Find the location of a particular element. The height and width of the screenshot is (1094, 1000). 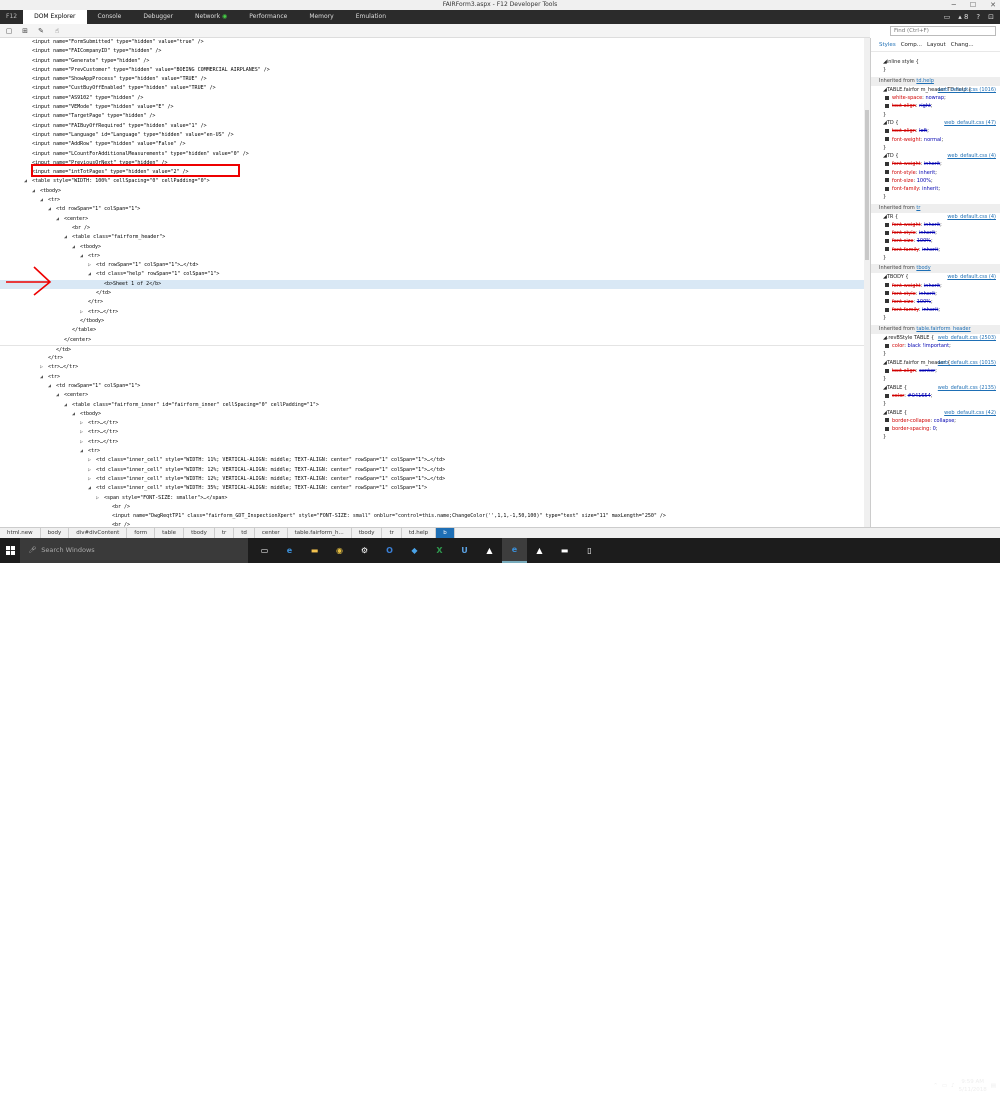

chrome-icon: ◉ is located at coordinates (339, 550).